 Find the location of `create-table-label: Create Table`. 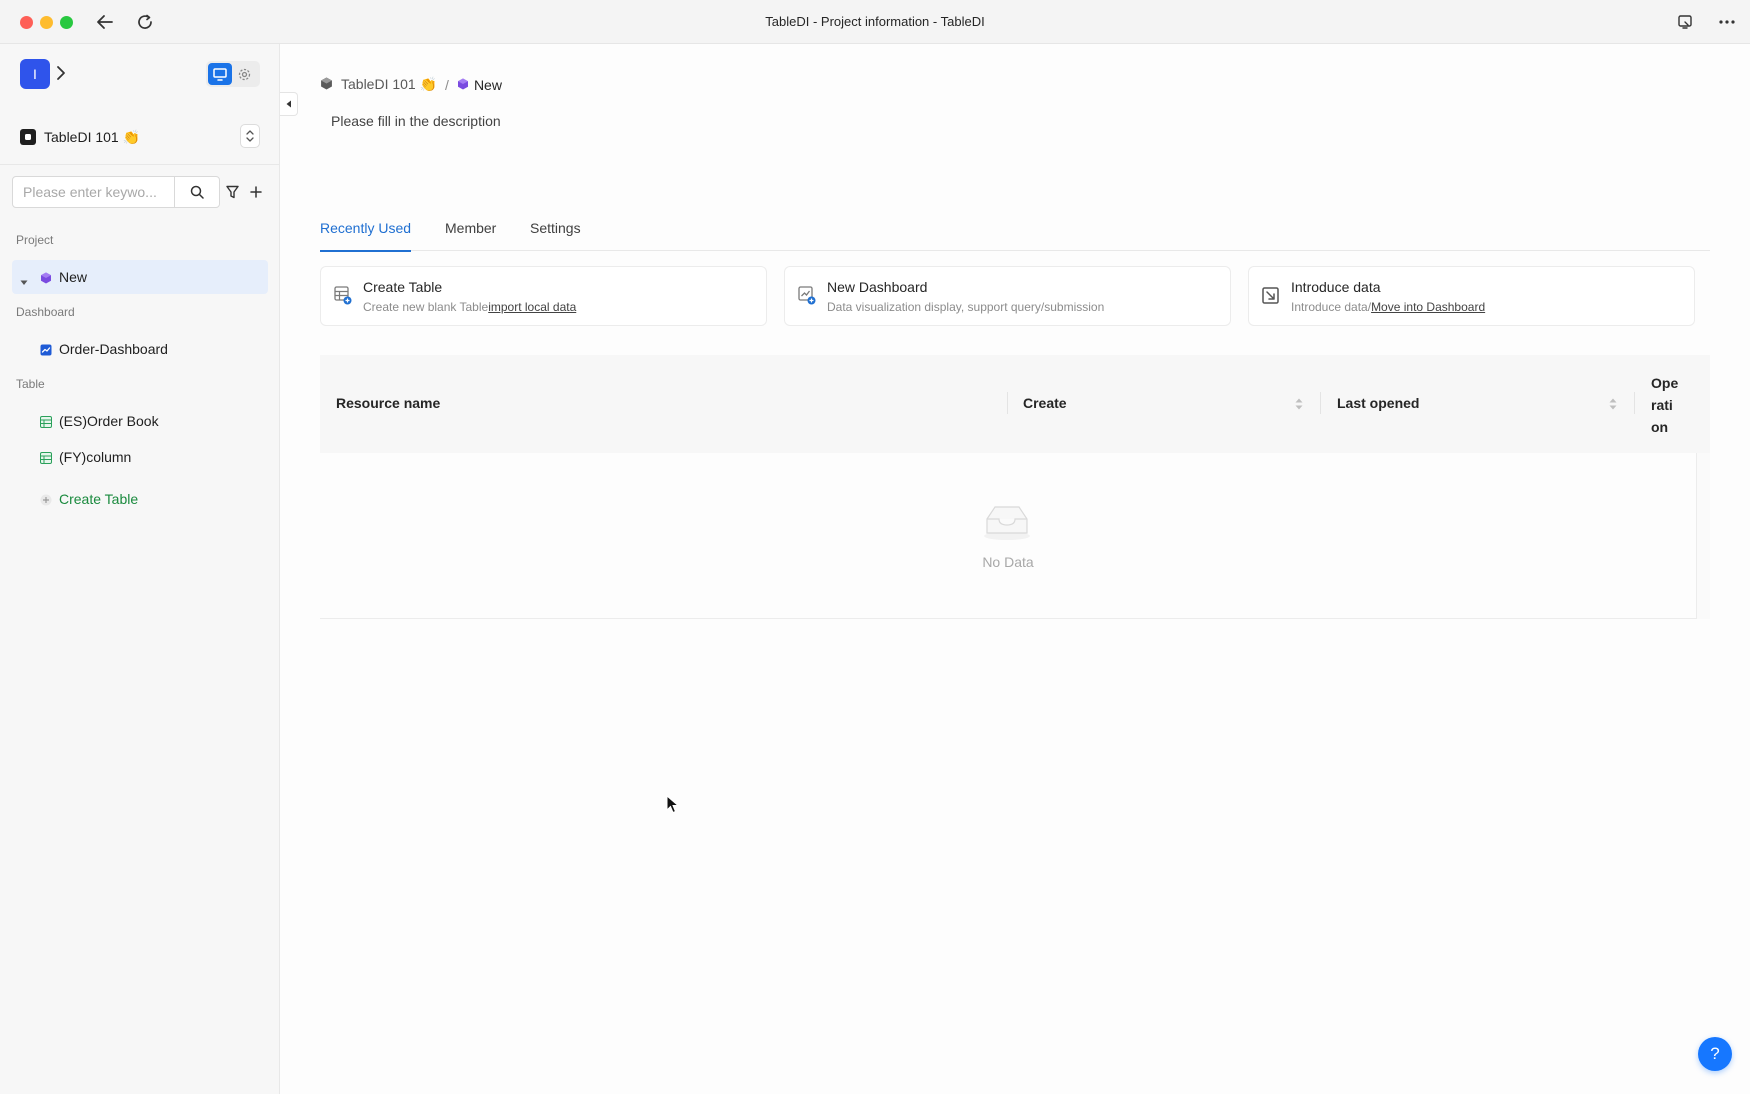

create-table-label: Create Table is located at coordinates (99, 499).